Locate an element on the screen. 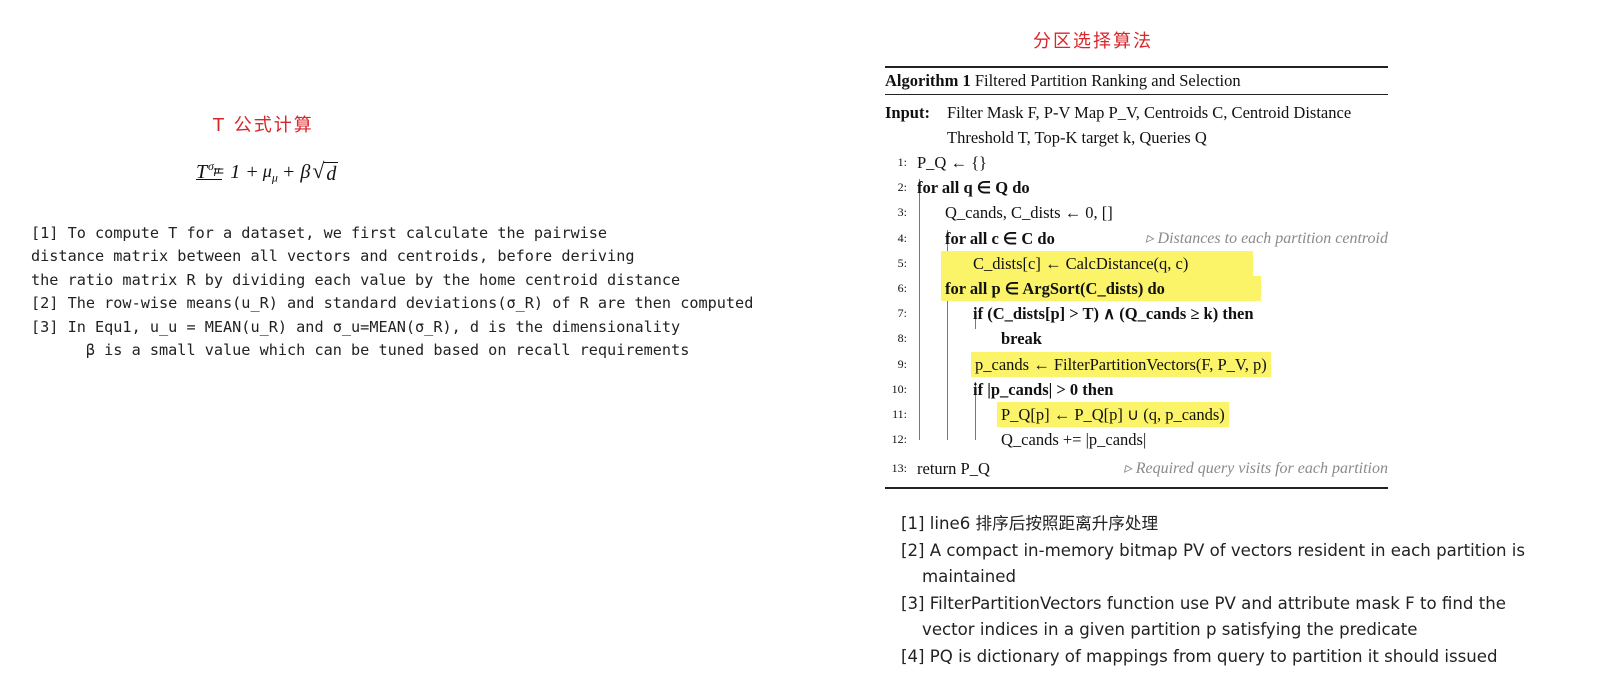 The height and width of the screenshot is (691, 1607). algorithm-line: 5: C_dists[c] ← CalcDistance(q, c) is located at coordinates (1136, 263).